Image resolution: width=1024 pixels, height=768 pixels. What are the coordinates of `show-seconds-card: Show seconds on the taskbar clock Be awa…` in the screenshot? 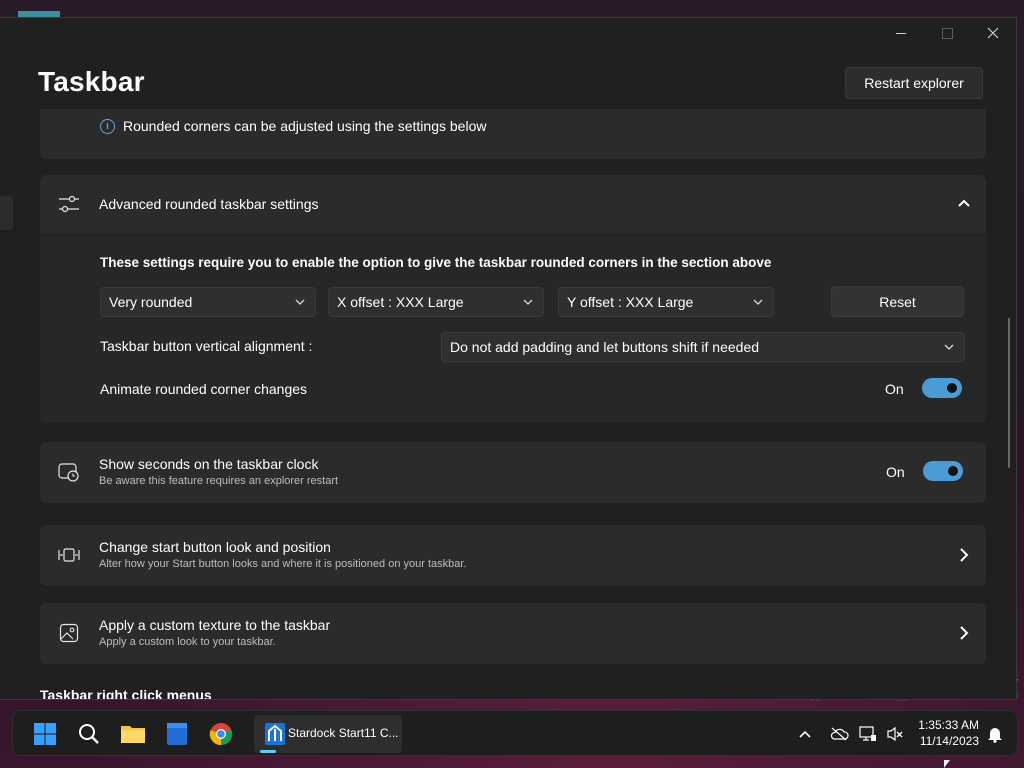 It's located at (513, 472).